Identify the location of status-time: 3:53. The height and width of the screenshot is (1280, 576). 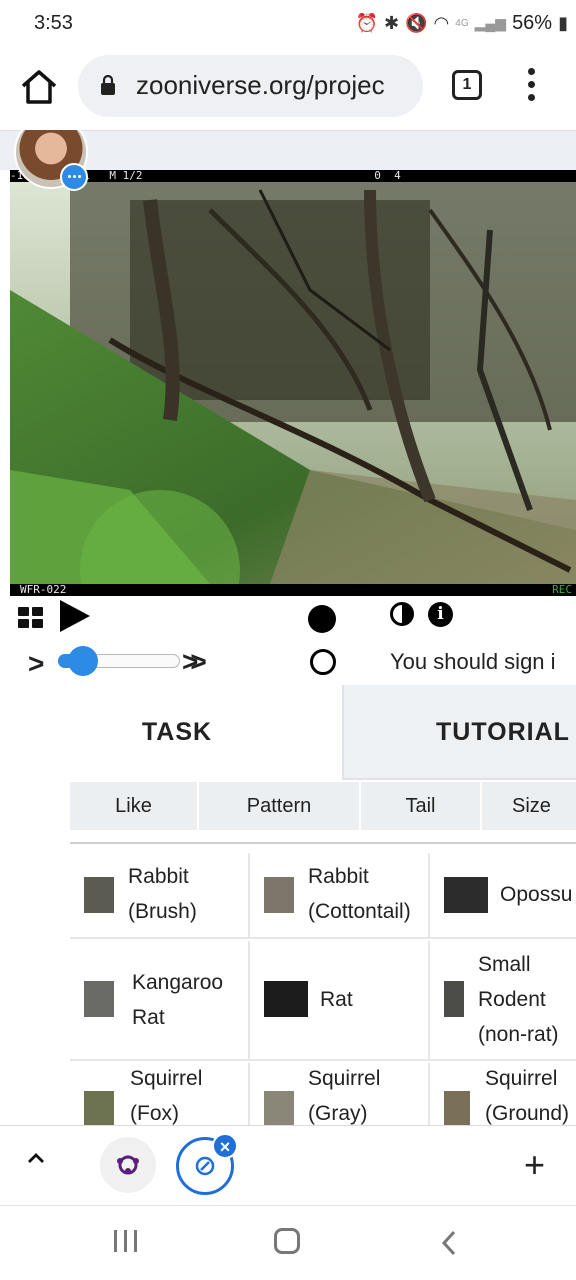
(53, 23).